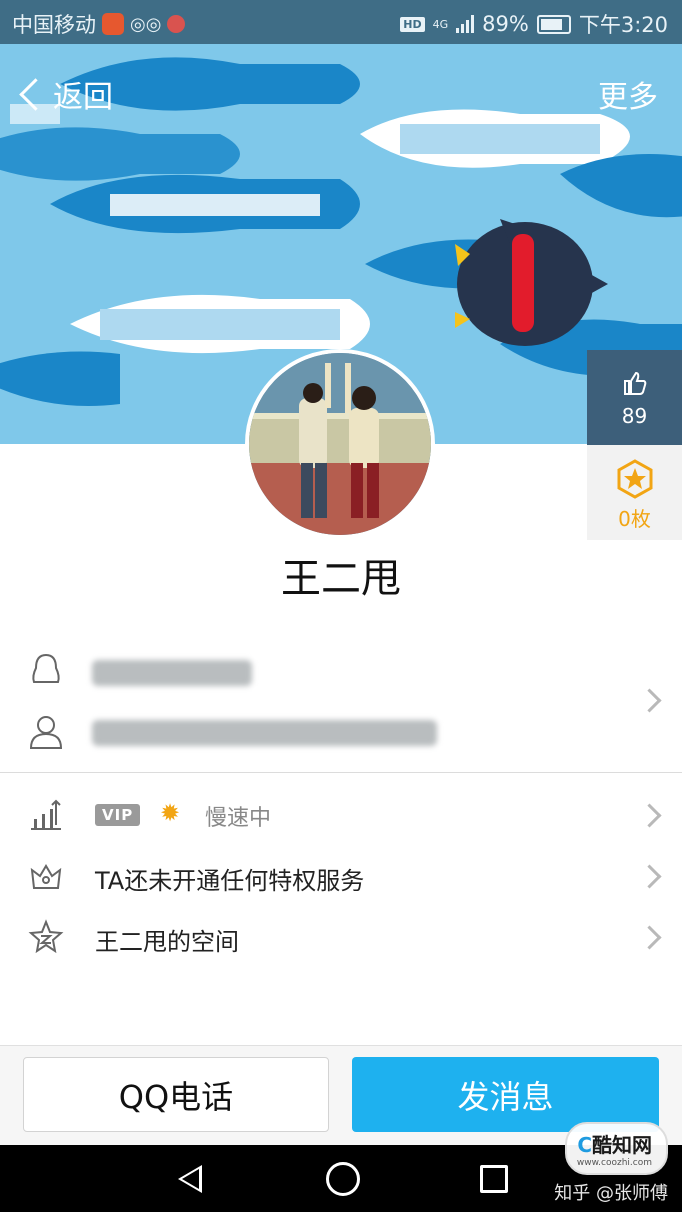 This screenshot has width=682, height=1212. Describe the element at coordinates (634, 416) in the screenshot. I see `like-count: 89` at that location.